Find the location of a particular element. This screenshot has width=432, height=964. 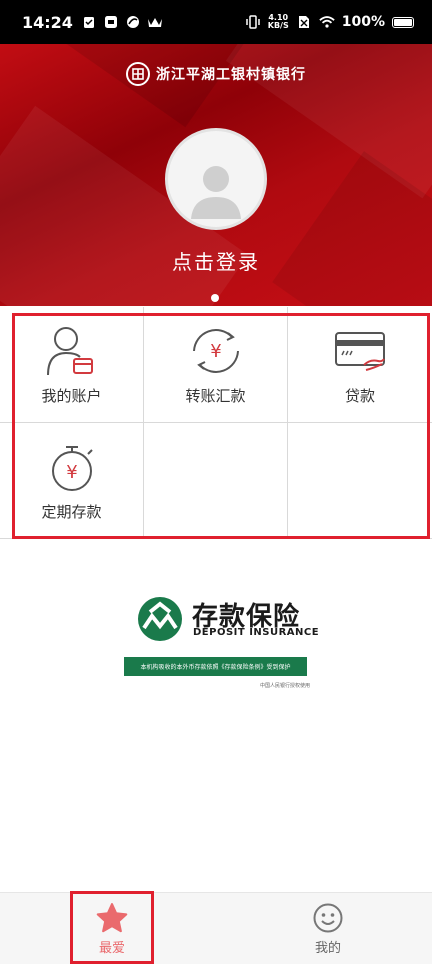

menu-label: 我的账户 is located at coordinates (71, 396).